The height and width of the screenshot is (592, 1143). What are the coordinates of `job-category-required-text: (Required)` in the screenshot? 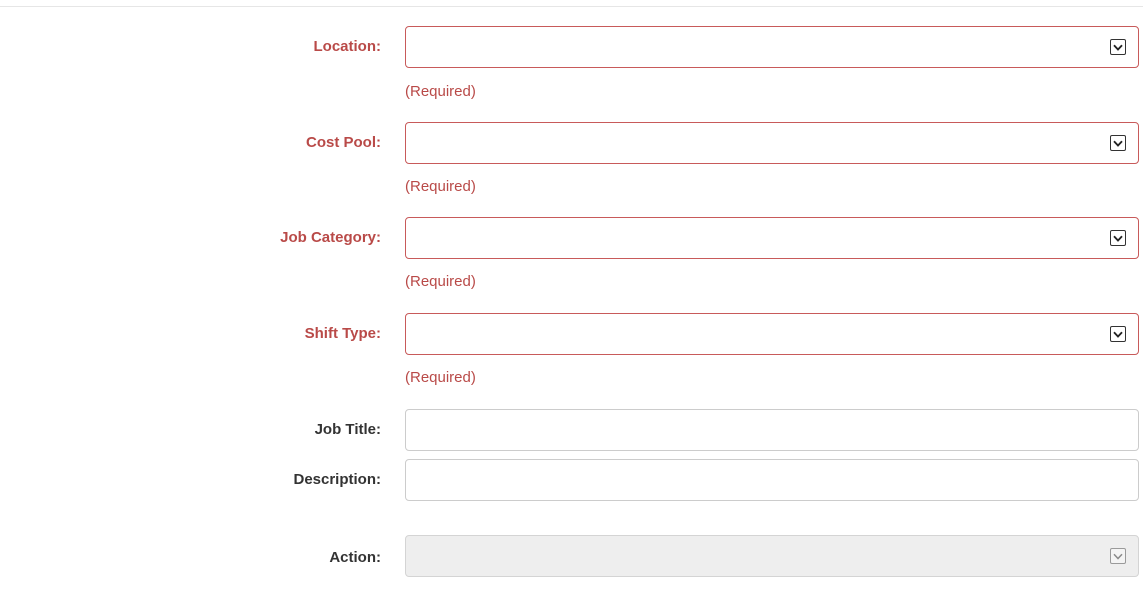 It's located at (440, 281).